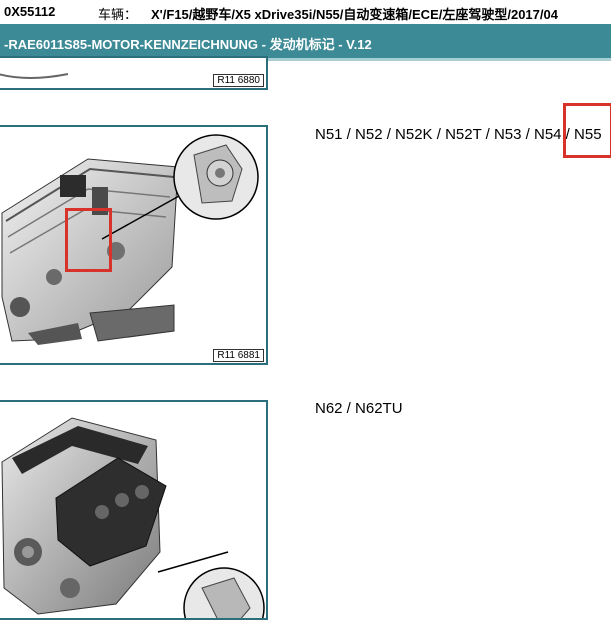 Image resolution: width=611 pixels, height=620 pixels. Describe the element at coordinates (238, 355) in the screenshot. I see `figure-number: R11 6881` at that location.